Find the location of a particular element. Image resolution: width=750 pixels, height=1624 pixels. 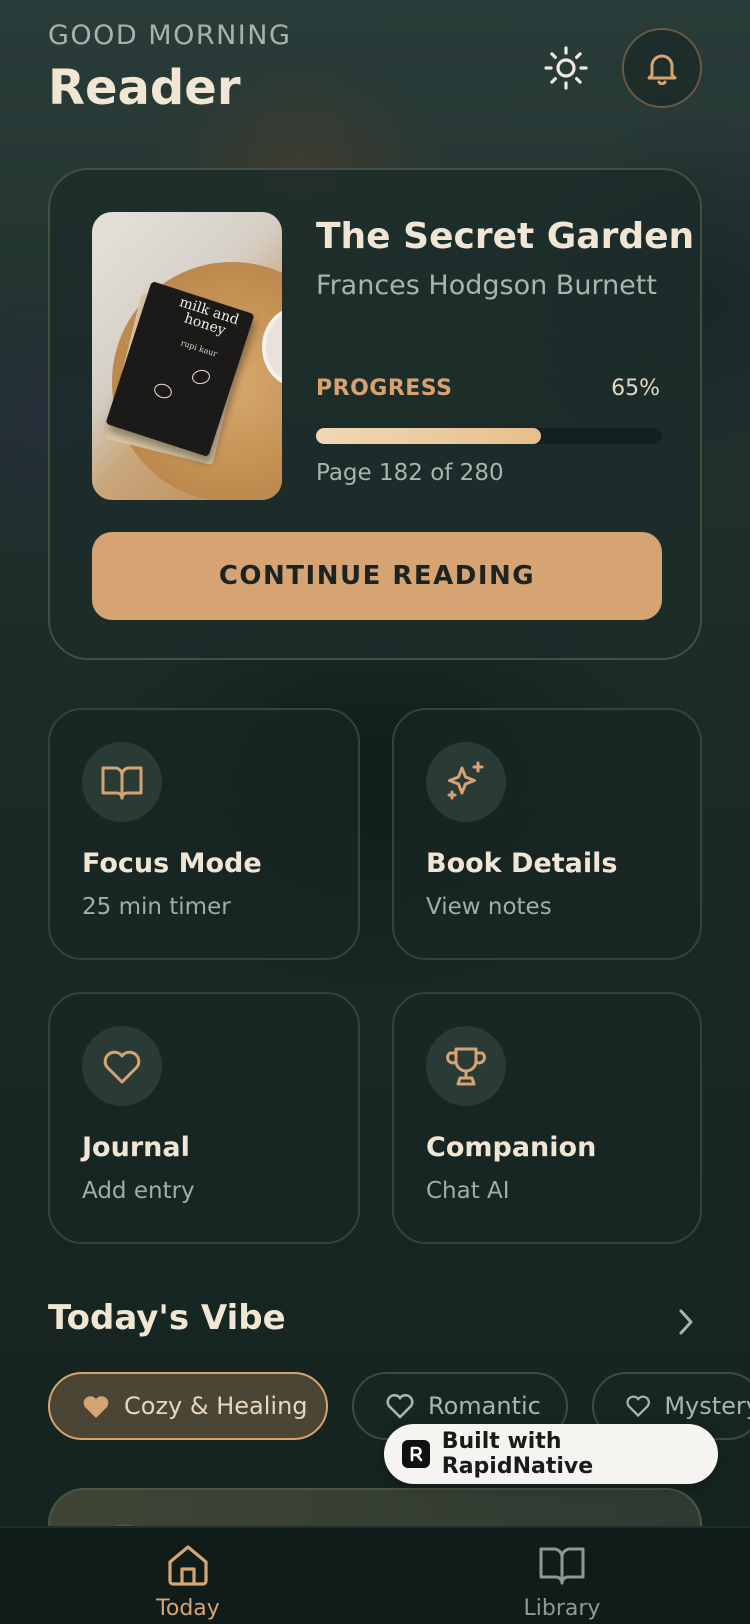

progress-bar is located at coordinates (489, 436).